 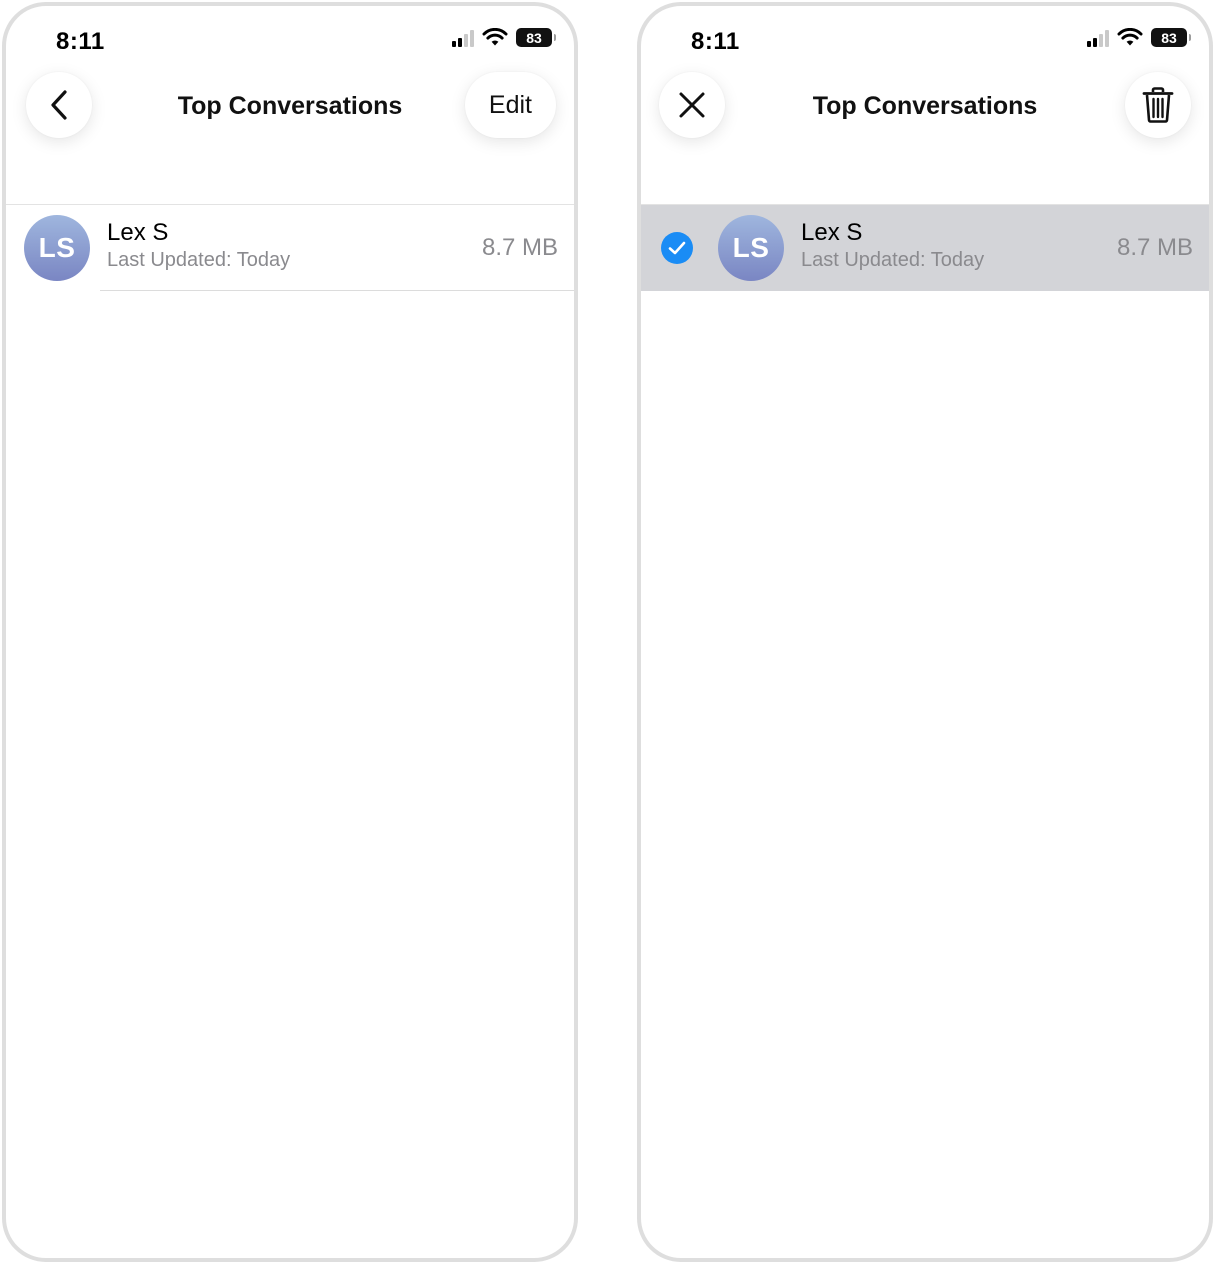 What do you see at coordinates (510, 105) in the screenshot?
I see `edit-button: Edit` at bounding box center [510, 105].